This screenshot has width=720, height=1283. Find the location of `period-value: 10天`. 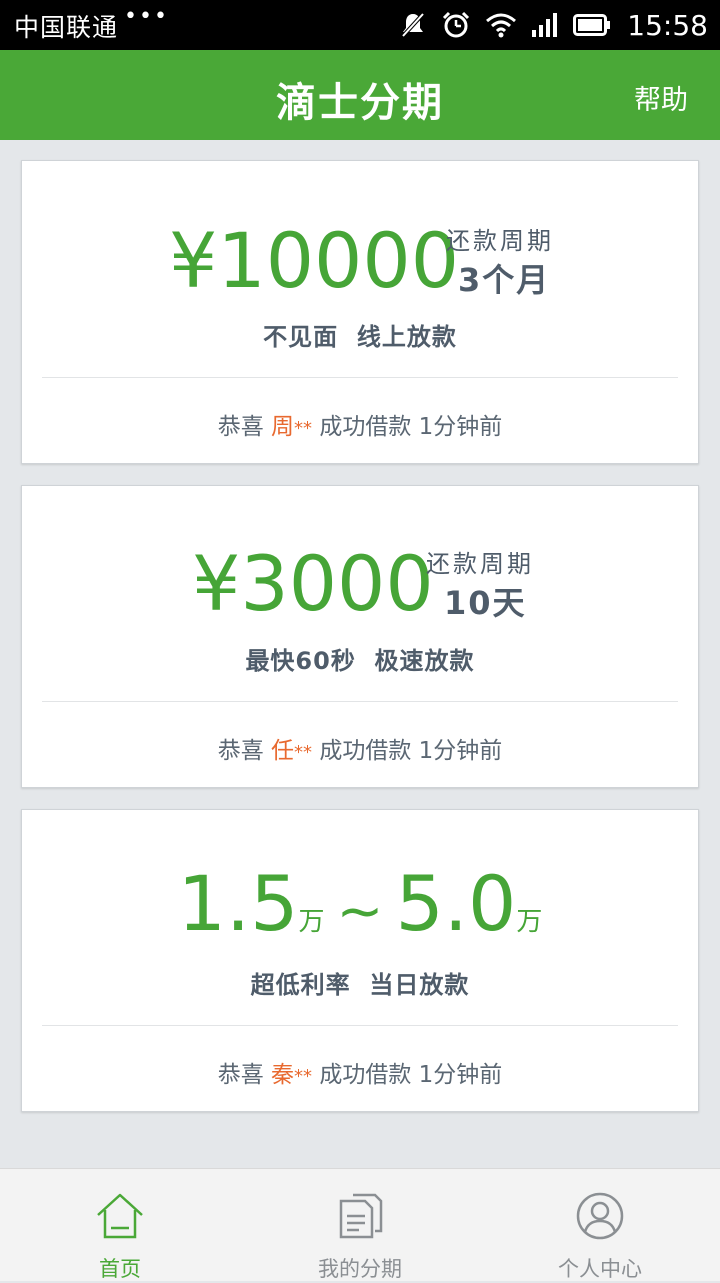

period-value: 10天 is located at coordinates (485, 603).